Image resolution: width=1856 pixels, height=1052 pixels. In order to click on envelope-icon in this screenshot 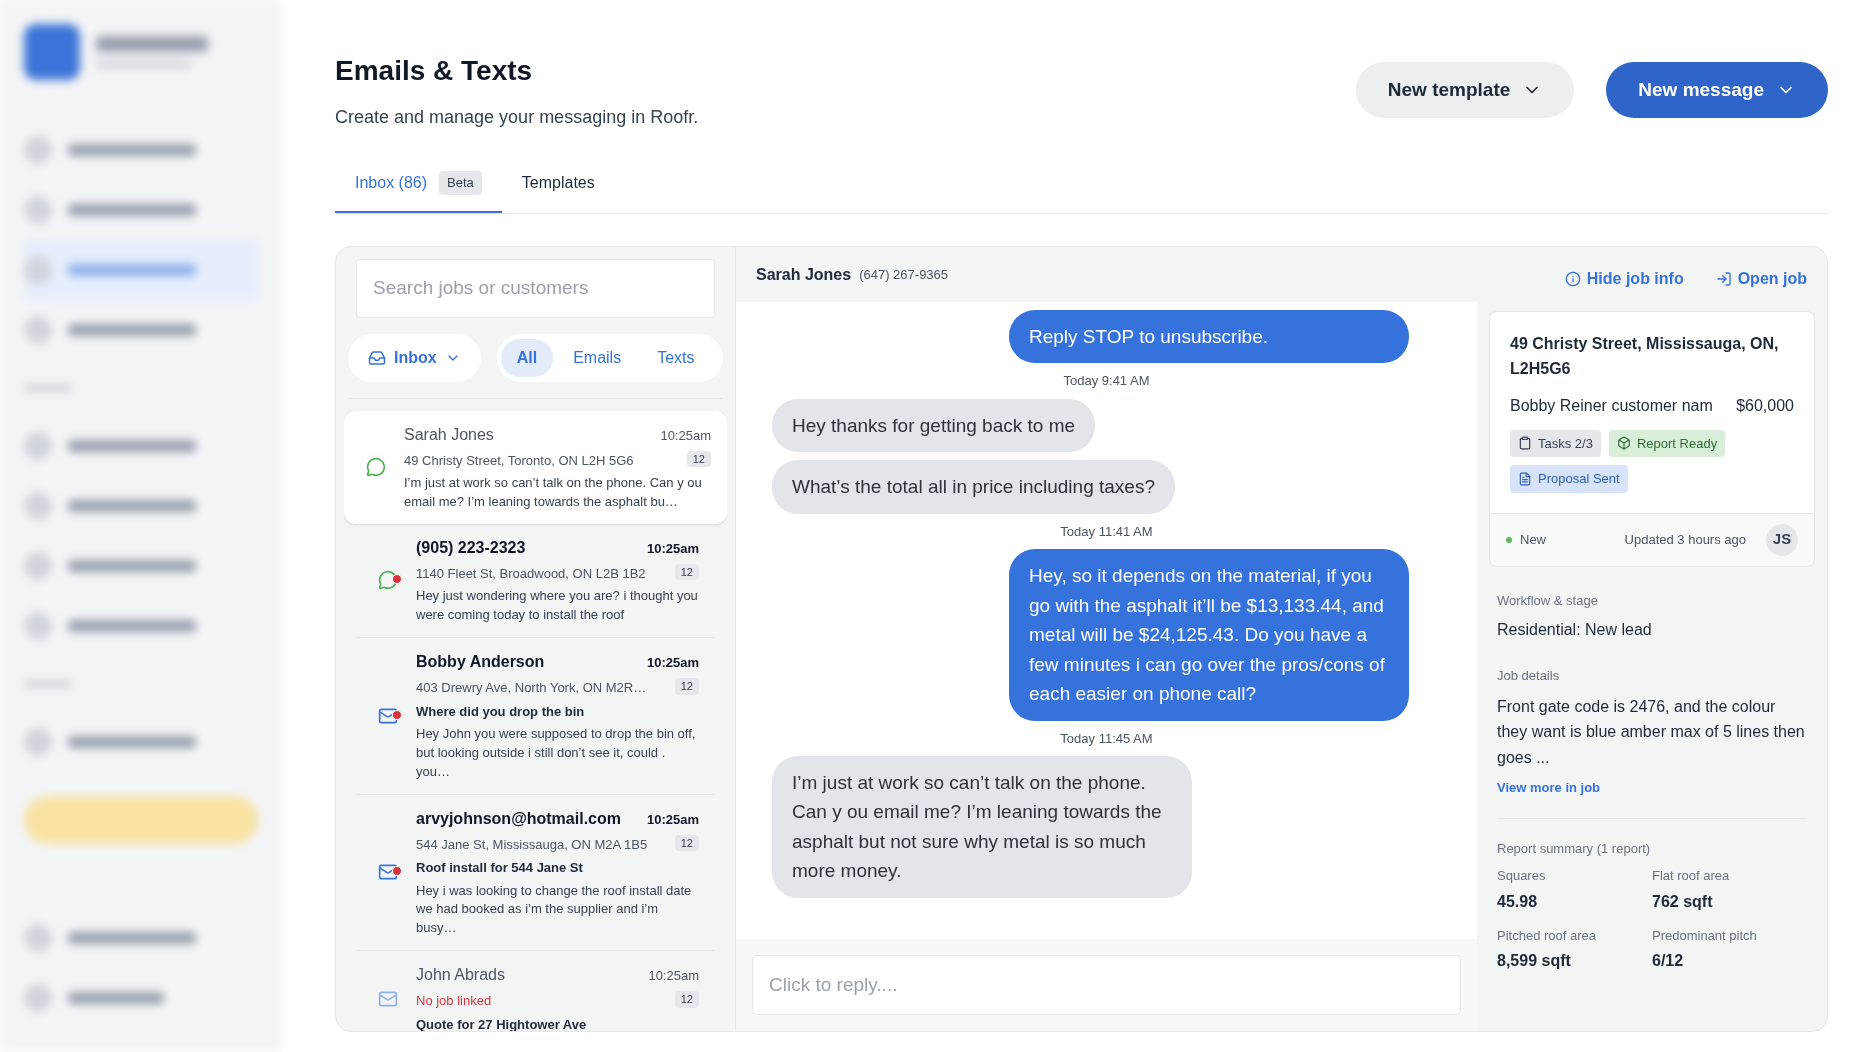, I will do `click(388, 872)`.